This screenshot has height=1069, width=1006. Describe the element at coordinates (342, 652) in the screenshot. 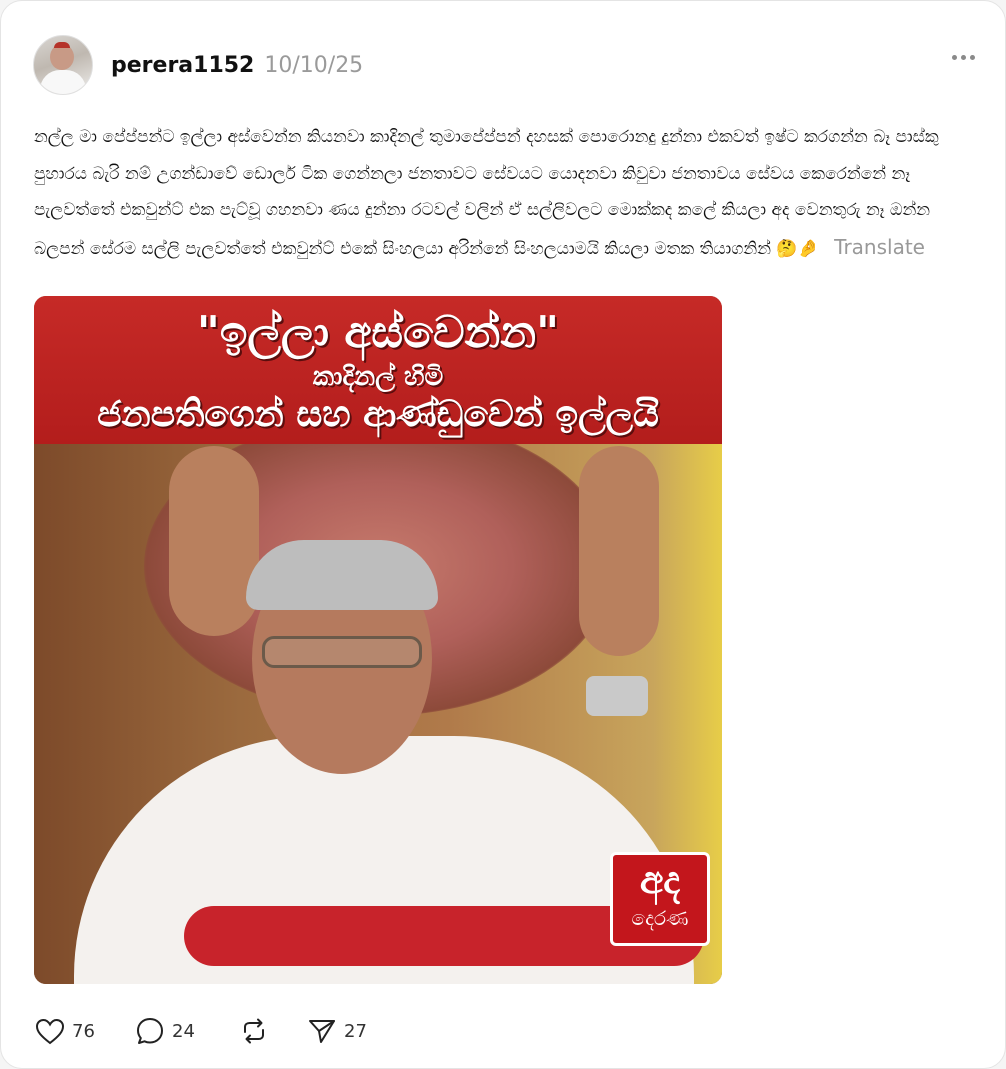

I see `person-glasses` at that location.